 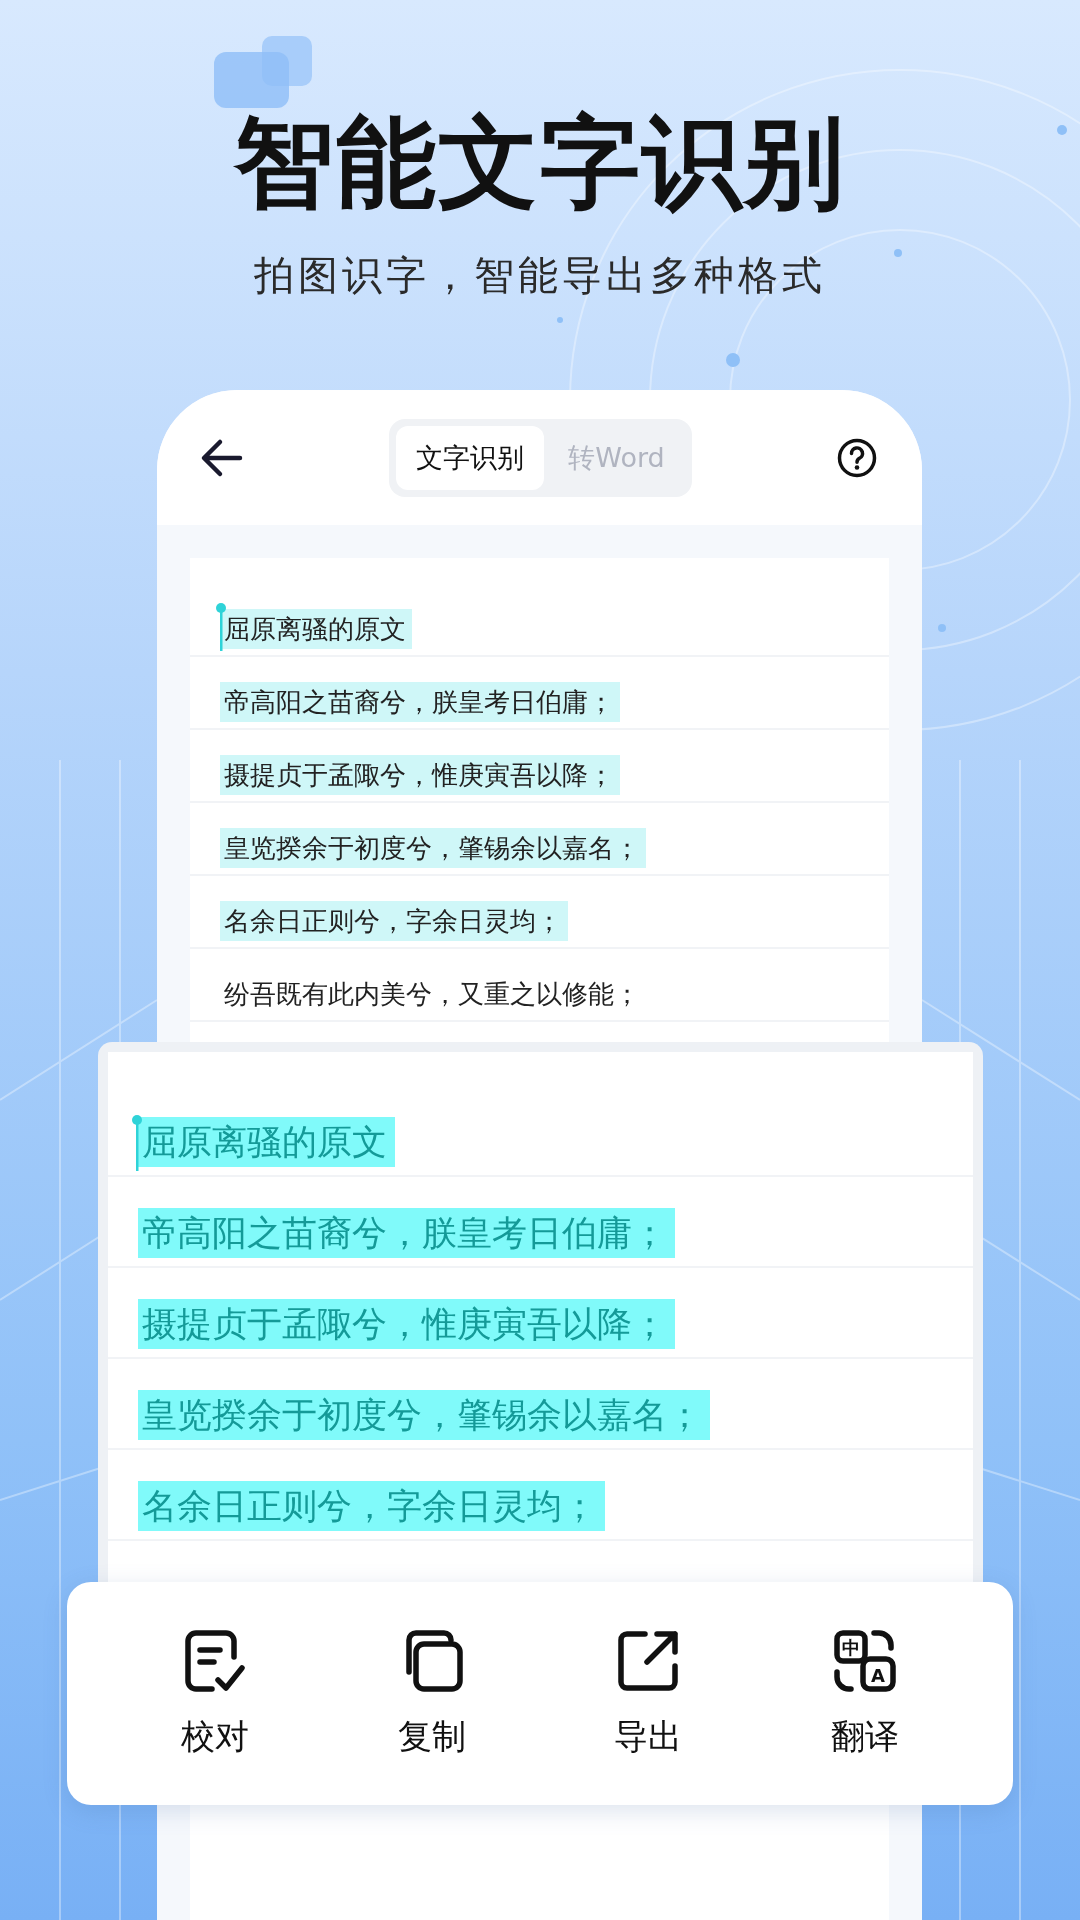 I want to click on action-button: 复制, so click(x=431, y=1693).